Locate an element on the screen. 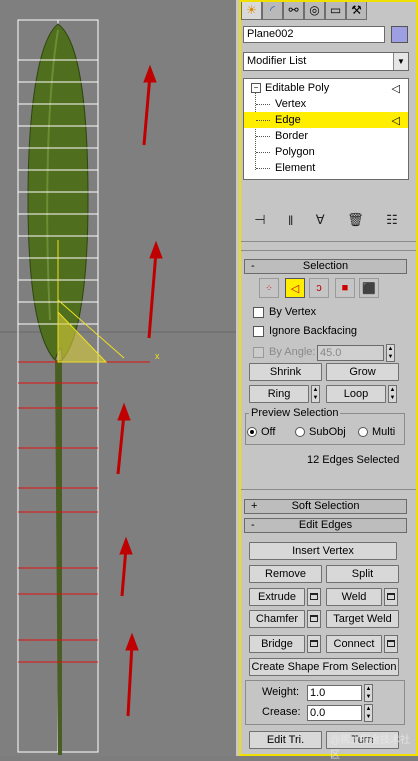 The height and width of the screenshot is (761, 418). edge-mode-button: ◁ is located at coordinates (295, 288).